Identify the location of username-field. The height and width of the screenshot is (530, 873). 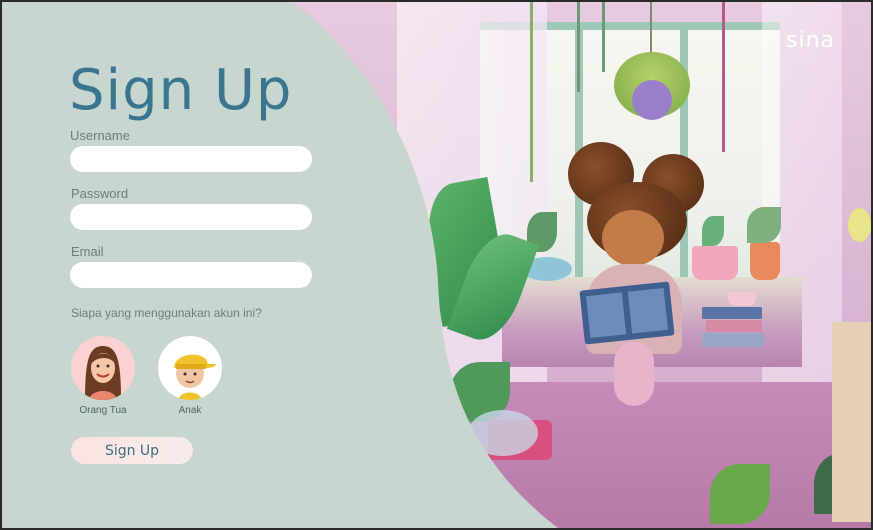
(191, 159).